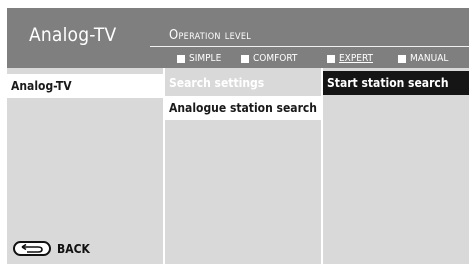  Describe the element at coordinates (73, 35) in the screenshot. I see `page-title: Analog-TV` at that location.